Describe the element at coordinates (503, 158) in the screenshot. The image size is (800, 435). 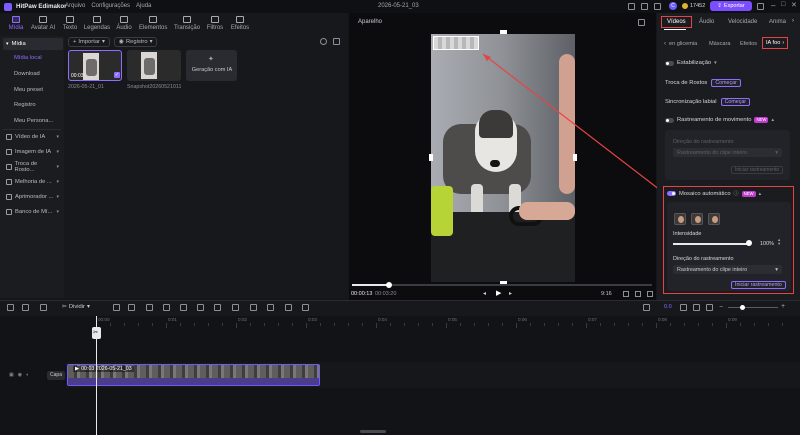
I see `video-frame` at that location.